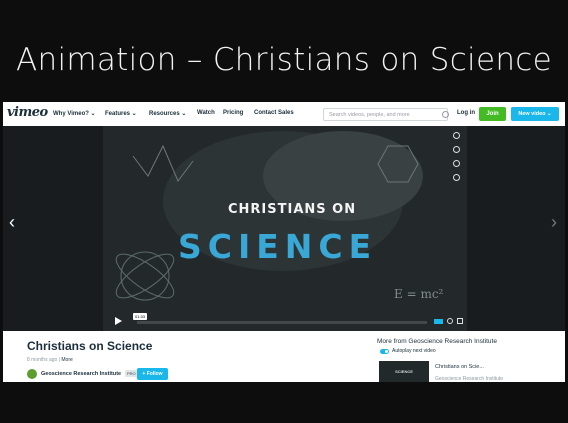  I want to click on search-icon, so click(445, 114).